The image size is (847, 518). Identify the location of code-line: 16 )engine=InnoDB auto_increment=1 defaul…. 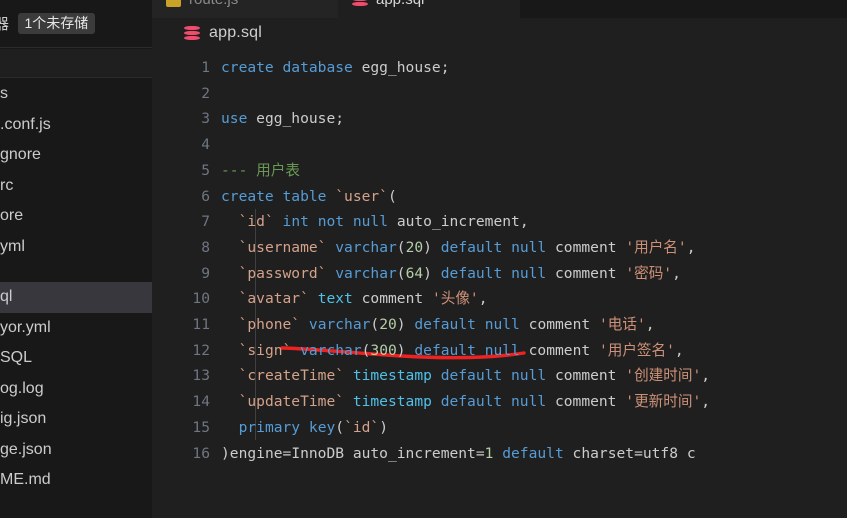
(499, 454).